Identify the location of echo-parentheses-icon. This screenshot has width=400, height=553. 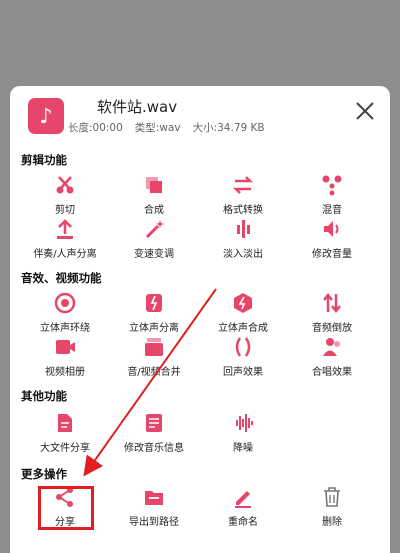
(243, 347).